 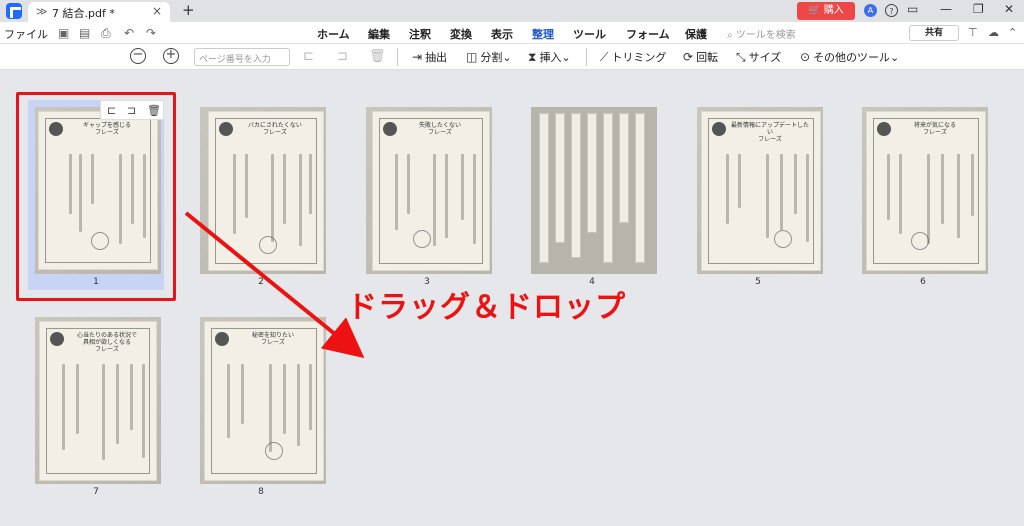 What do you see at coordinates (106, 33) in the screenshot?
I see `print-icon: ⎙` at bounding box center [106, 33].